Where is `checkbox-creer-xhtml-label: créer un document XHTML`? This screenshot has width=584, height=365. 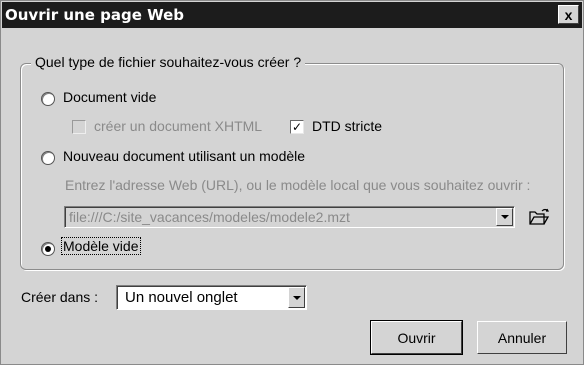
checkbox-creer-xhtml-label: créer un document XHTML is located at coordinates (178, 126).